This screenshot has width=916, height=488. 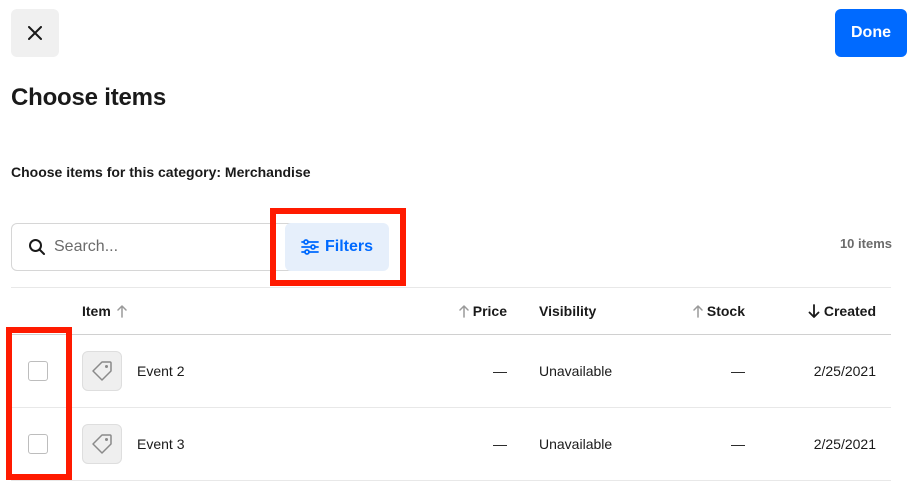 What do you see at coordinates (88, 97) in the screenshot?
I see `page-title: Choose items` at bounding box center [88, 97].